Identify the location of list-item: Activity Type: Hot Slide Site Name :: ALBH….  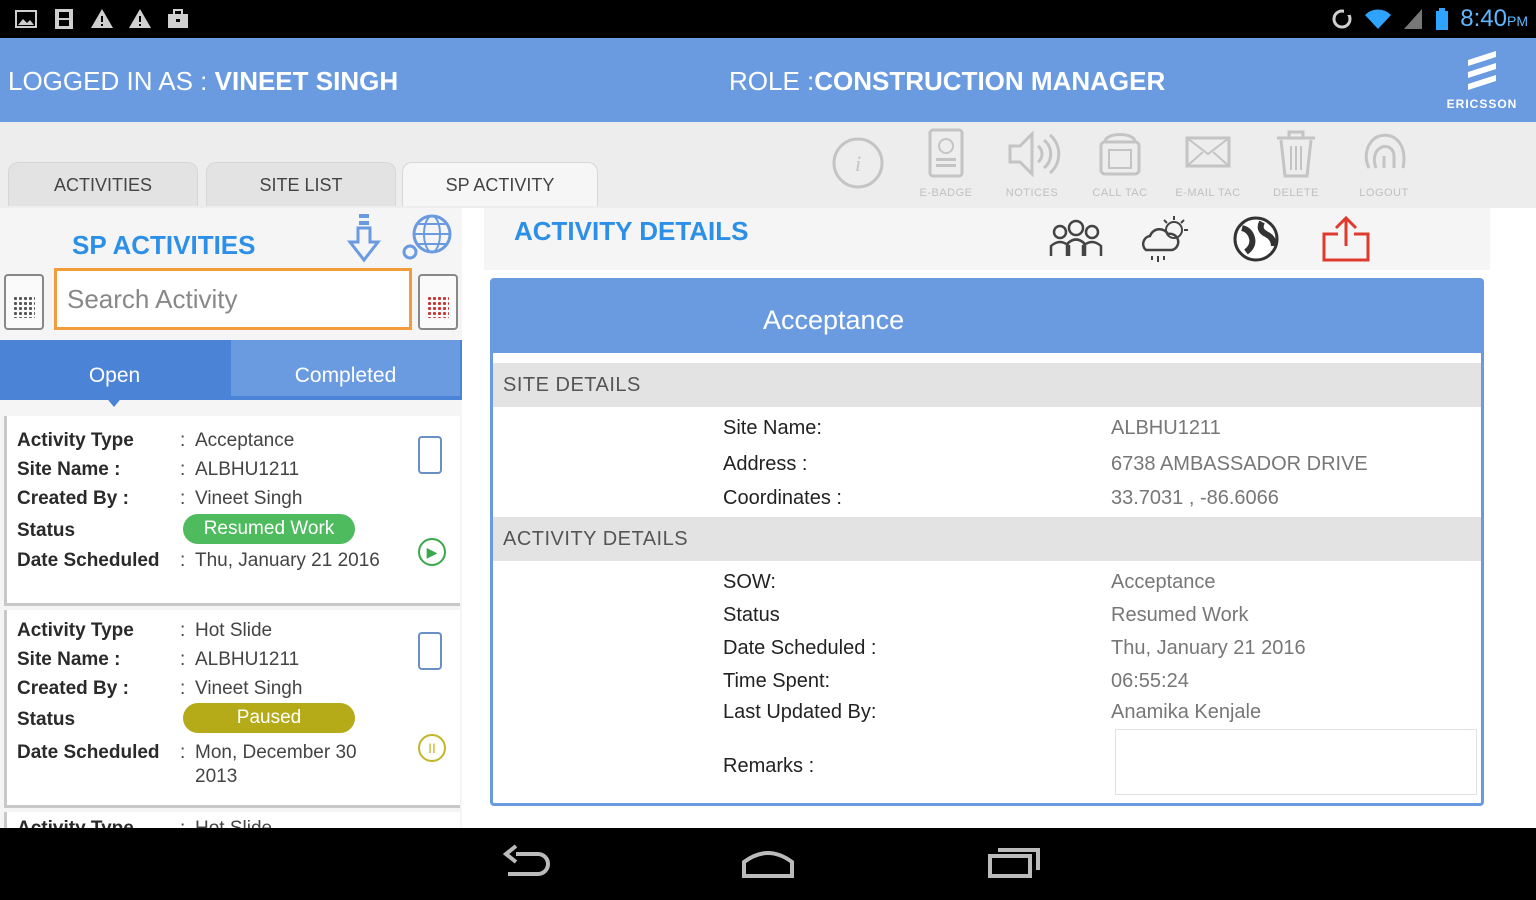
(232, 709).